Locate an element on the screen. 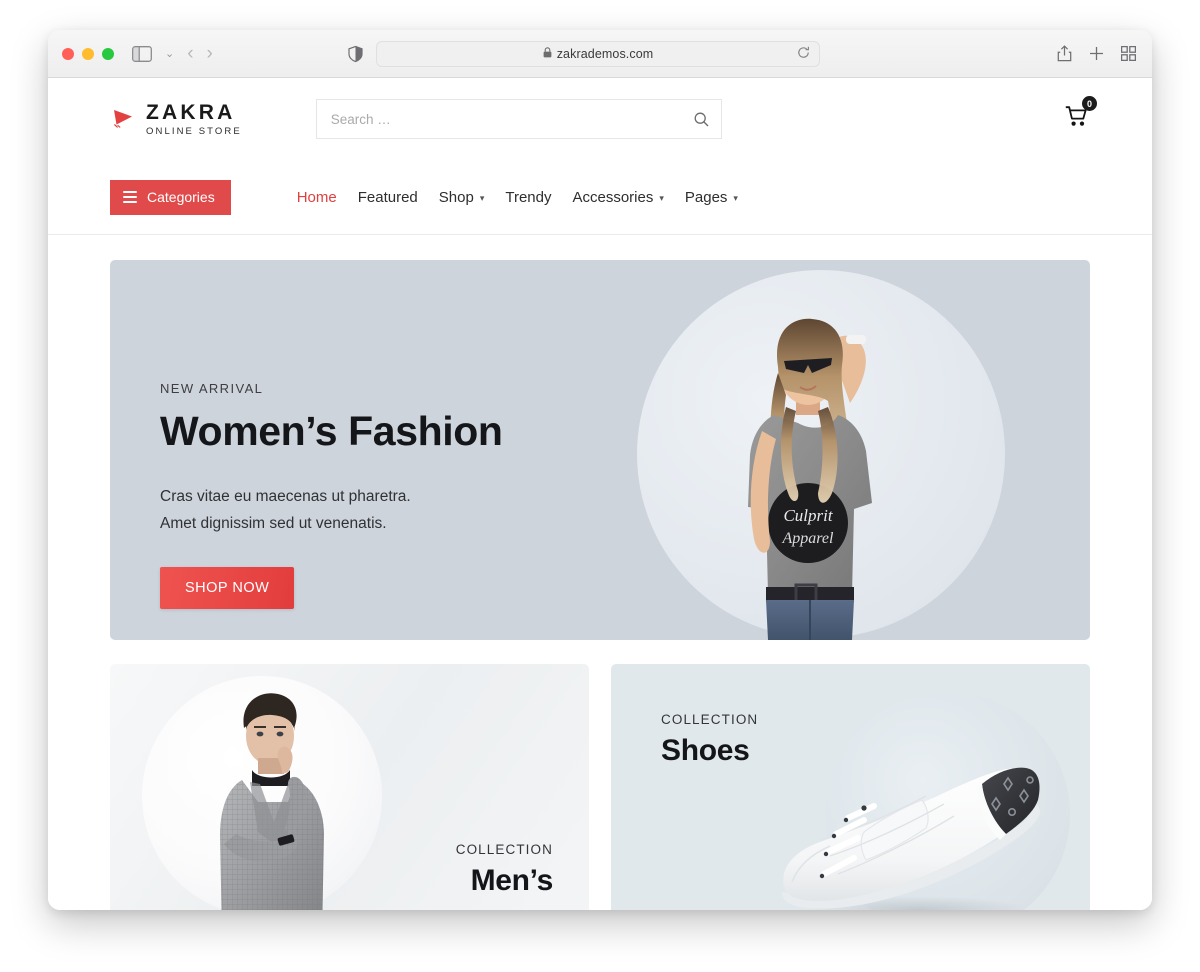  minimize-window-button is located at coordinates (88, 53).